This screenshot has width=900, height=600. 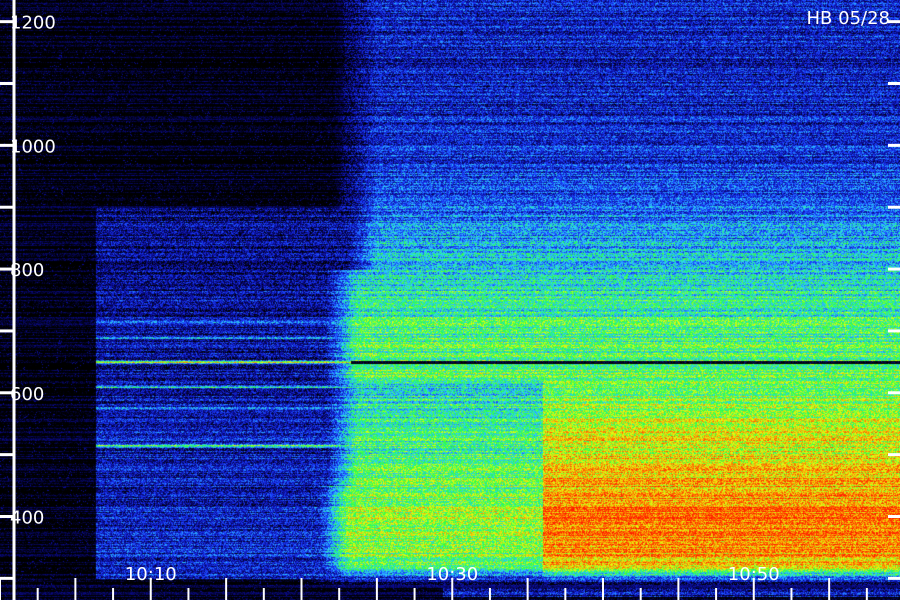 I want to click on x-tick-label: 10:50, so click(x=754, y=574).